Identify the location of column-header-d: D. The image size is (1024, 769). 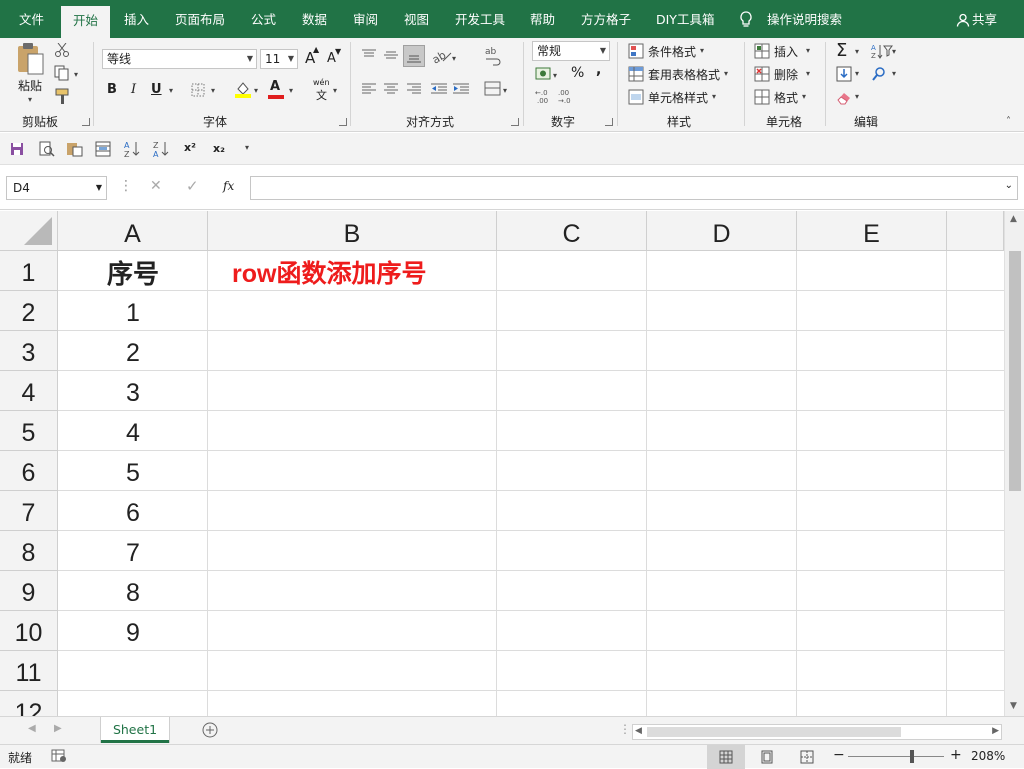
(722, 231).